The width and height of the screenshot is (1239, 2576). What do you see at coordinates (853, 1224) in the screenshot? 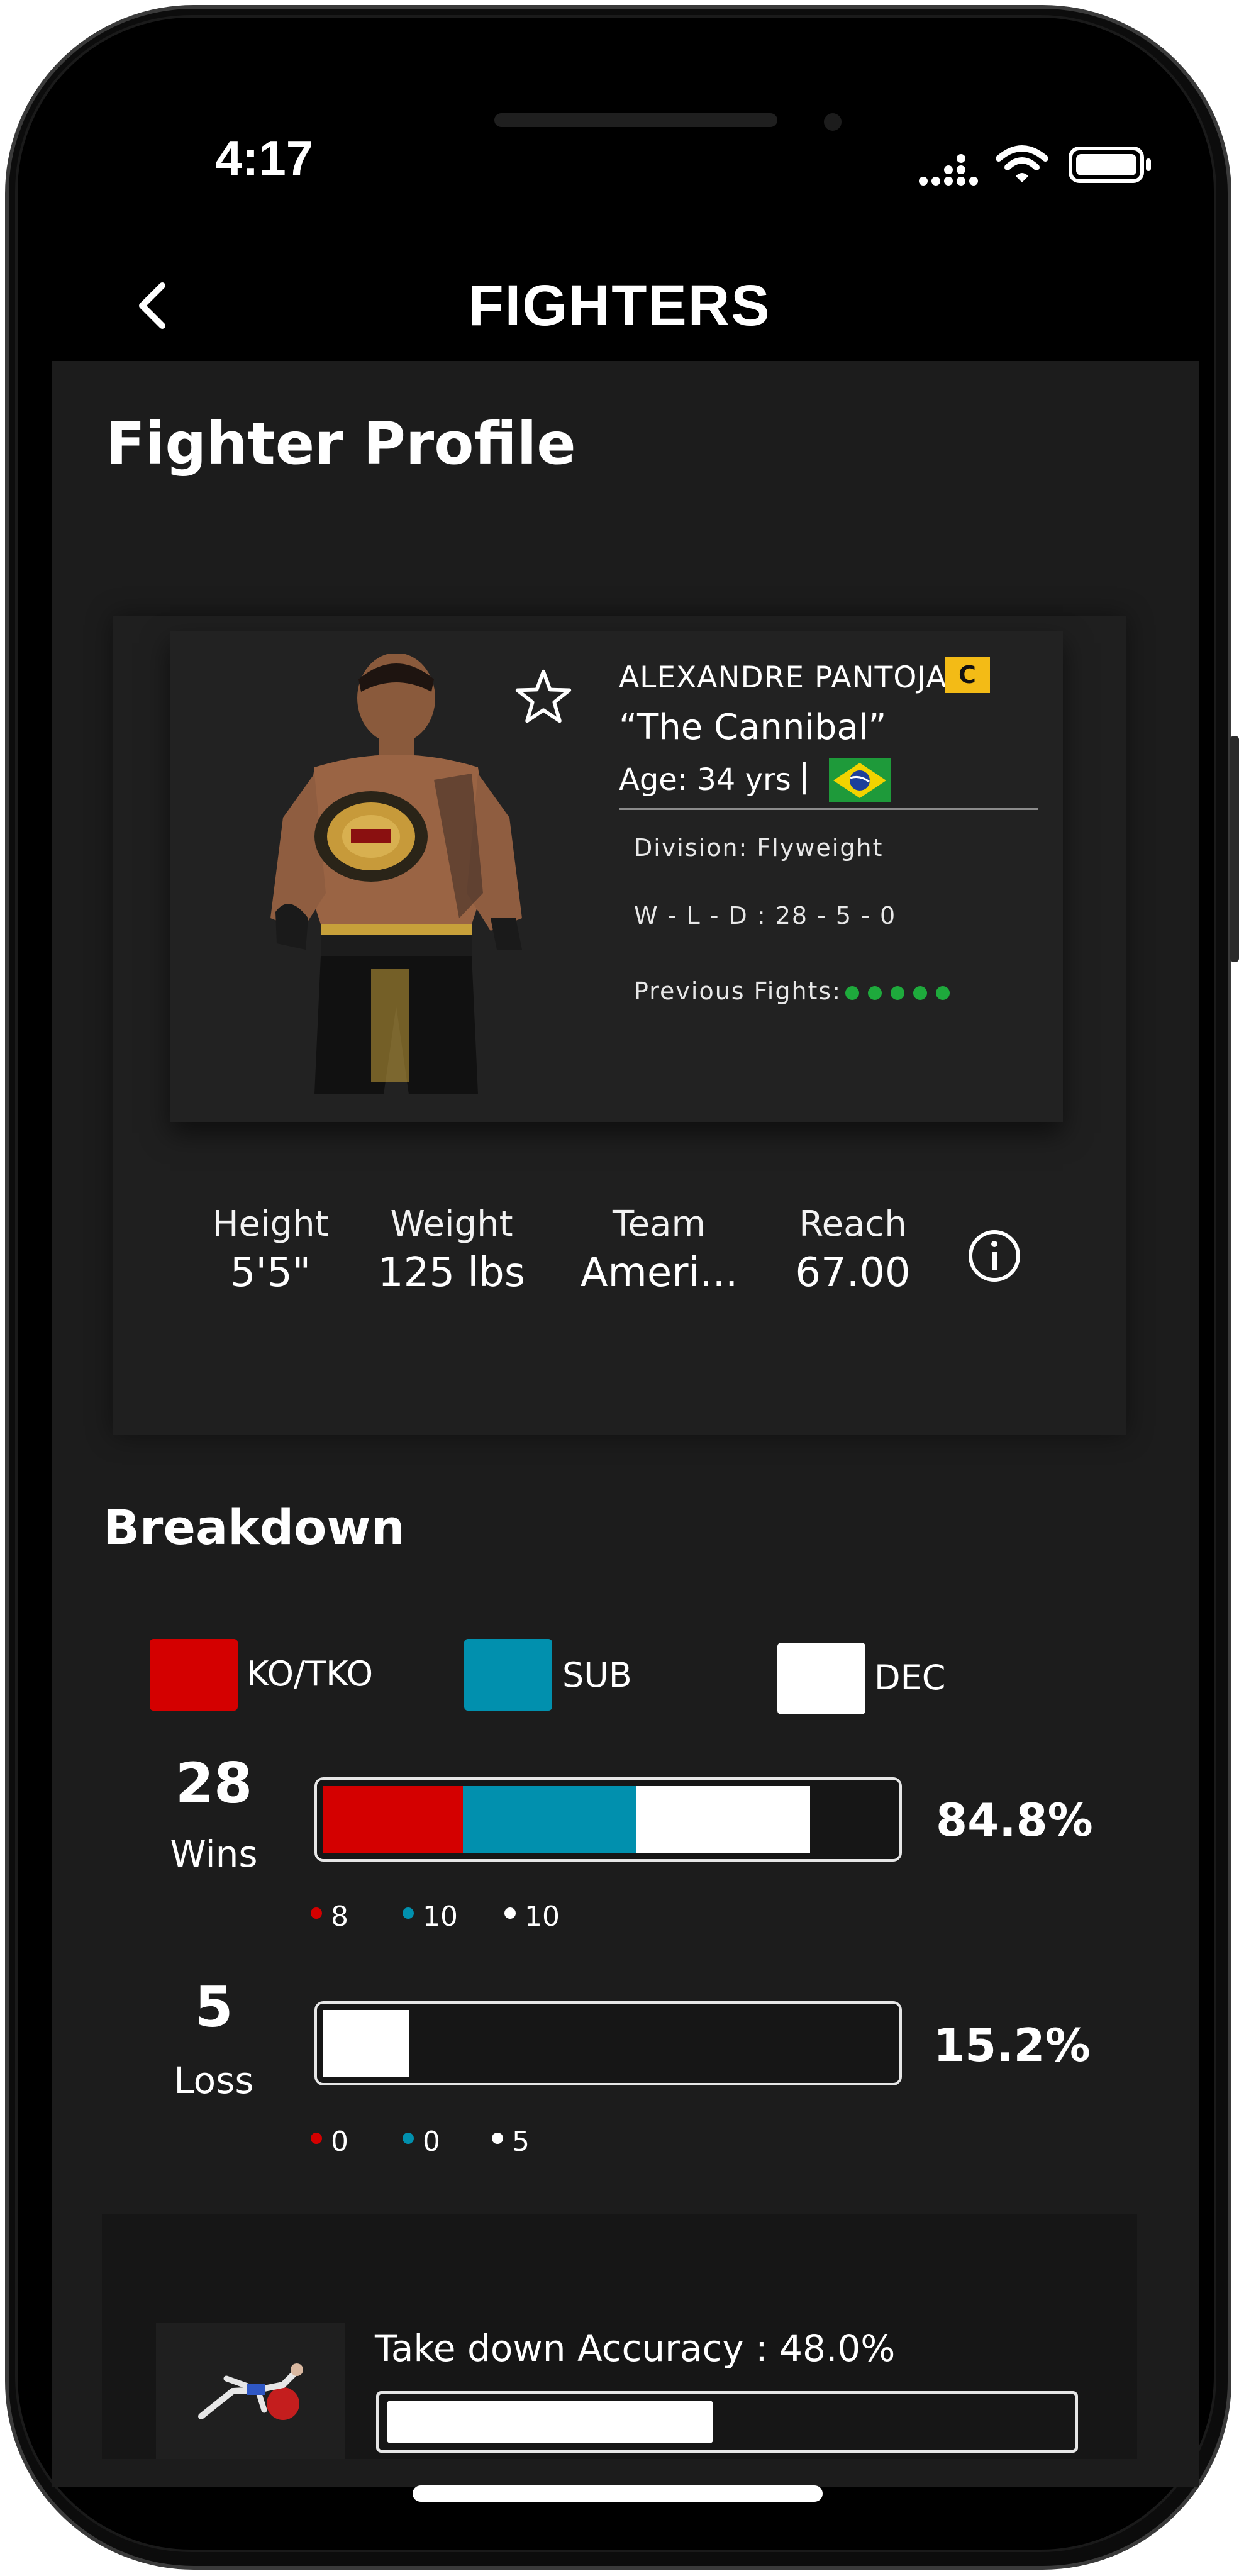
I see `stat-label: Reach` at bounding box center [853, 1224].